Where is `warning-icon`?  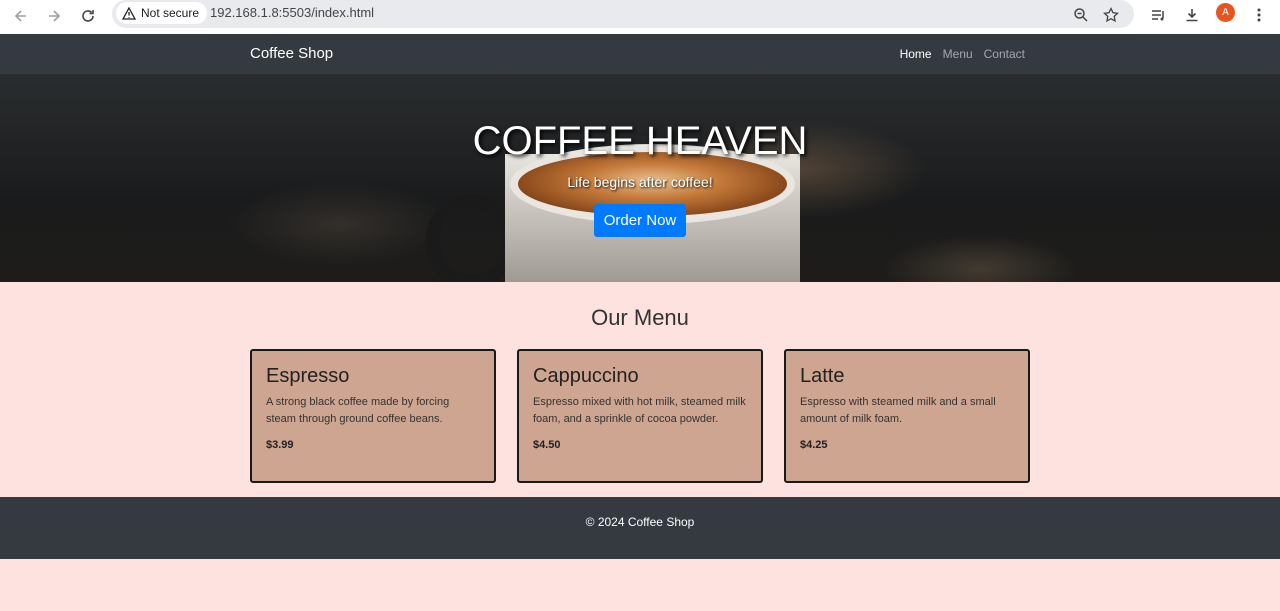
warning-icon is located at coordinates (129, 13).